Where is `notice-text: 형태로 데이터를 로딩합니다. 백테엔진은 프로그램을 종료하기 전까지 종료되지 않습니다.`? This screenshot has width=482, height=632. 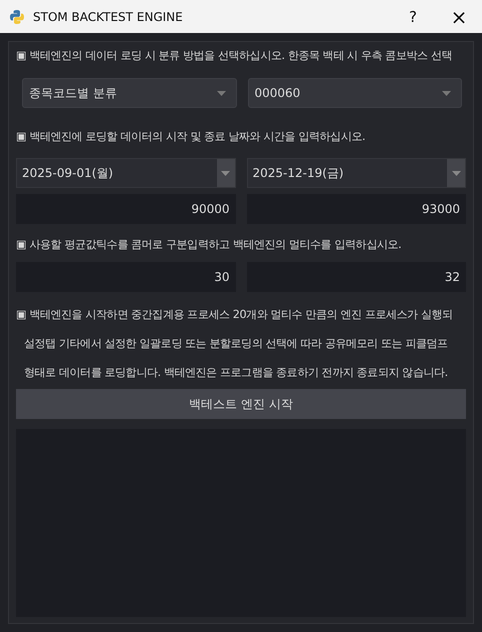 notice-text: 형태로 데이터를 로딩합니다. 백테엔진은 프로그램을 종료하기 전까지 종료되지 않습니다. is located at coordinates (236, 373).